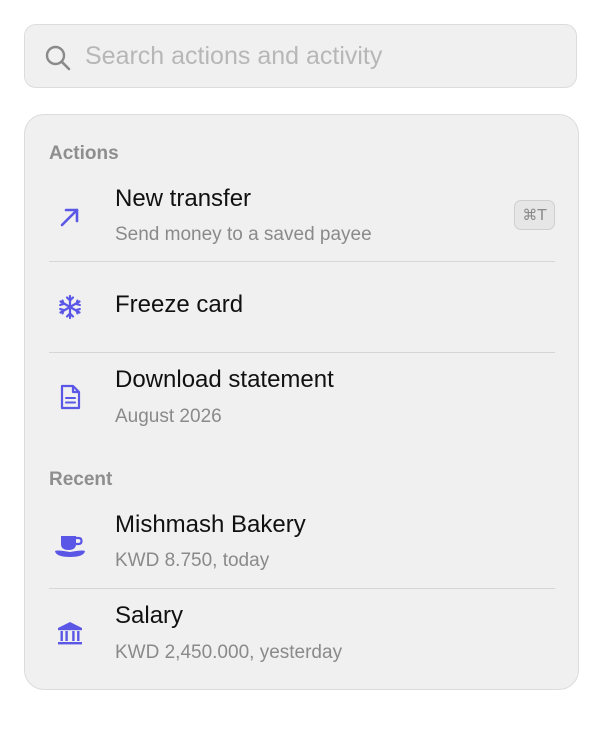 The width and height of the screenshot is (603, 732). What do you see at coordinates (301, 222) in the screenshot?
I see `action-new-transfer: New transfer Send money to a saved payee` at bounding box center [301, 222].